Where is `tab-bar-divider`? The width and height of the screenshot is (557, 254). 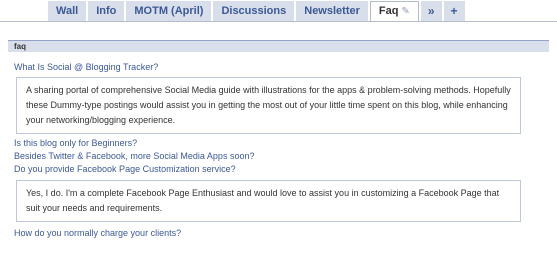 tab-bar-divider is located at coordinates (278, 21).